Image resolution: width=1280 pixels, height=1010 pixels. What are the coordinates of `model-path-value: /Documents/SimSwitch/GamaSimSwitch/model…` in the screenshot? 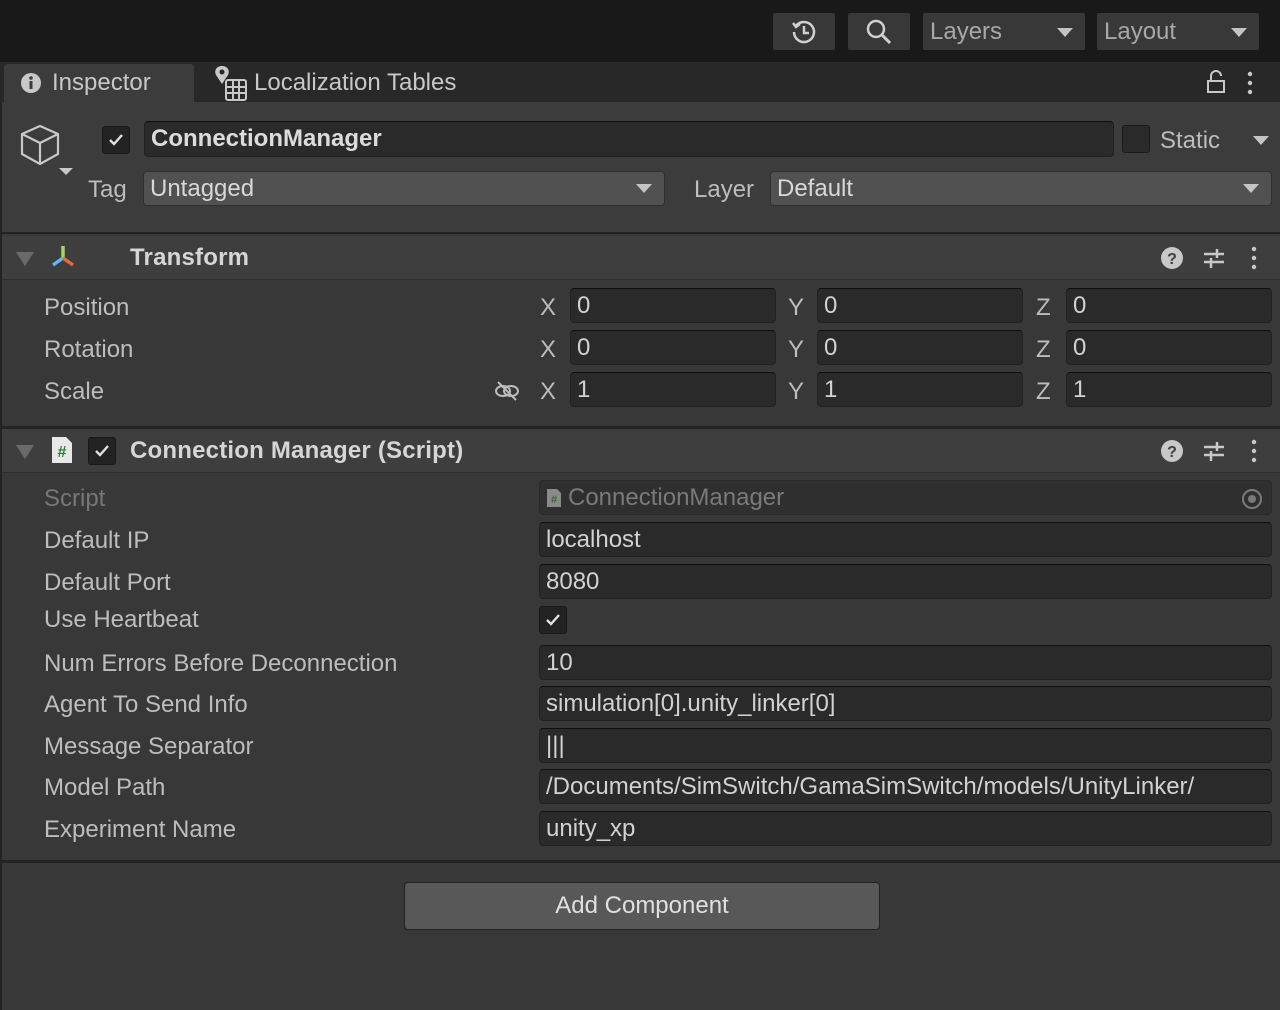 It's located at (870, 786).